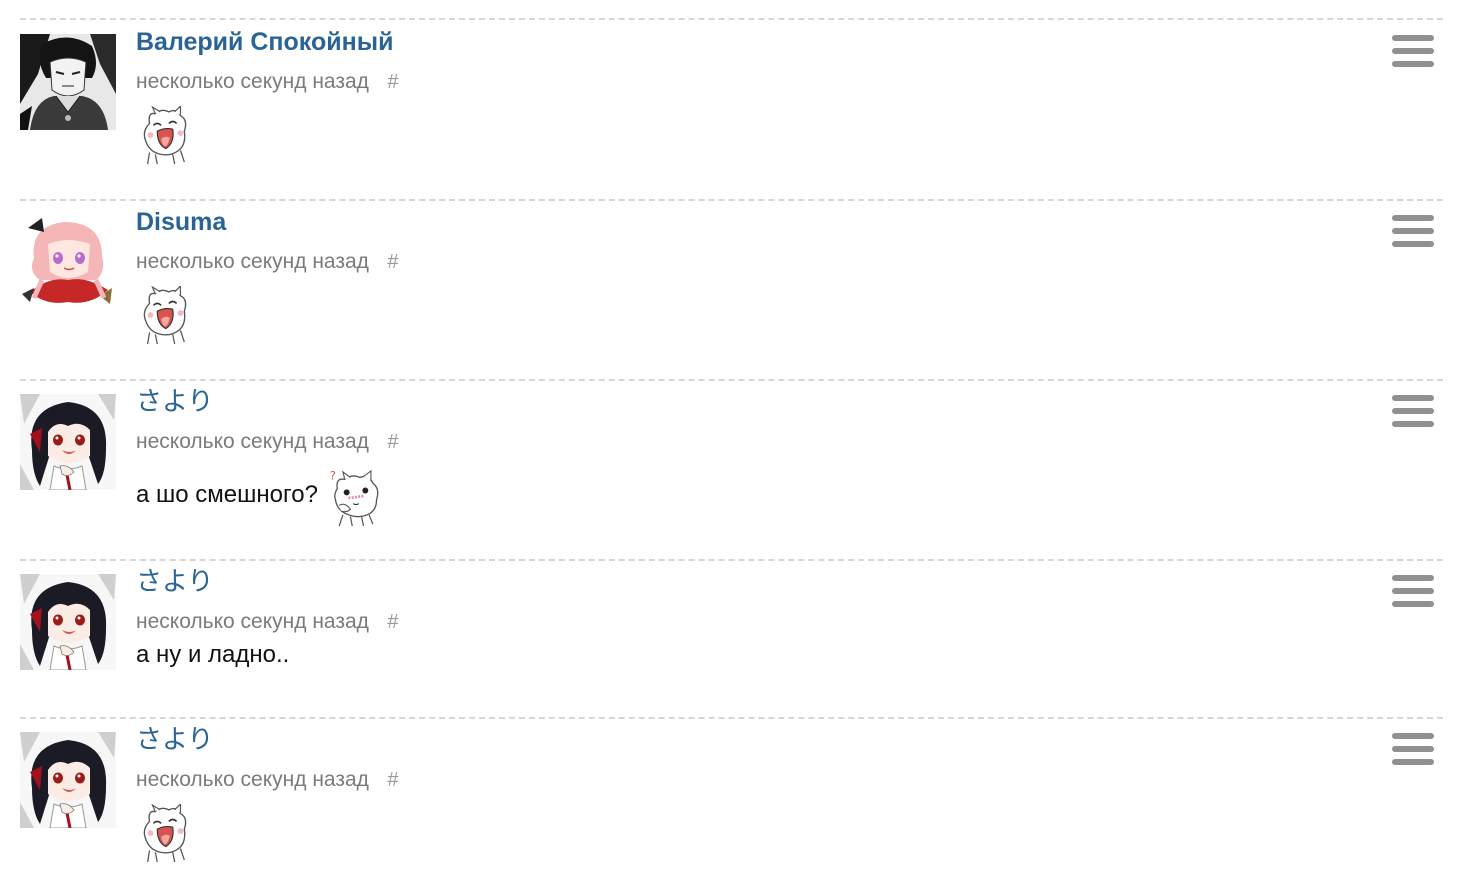 The width and height of the screenshot is (1458, 896). I want to click on confused-cat-sticker-icon, so click(356, 498).